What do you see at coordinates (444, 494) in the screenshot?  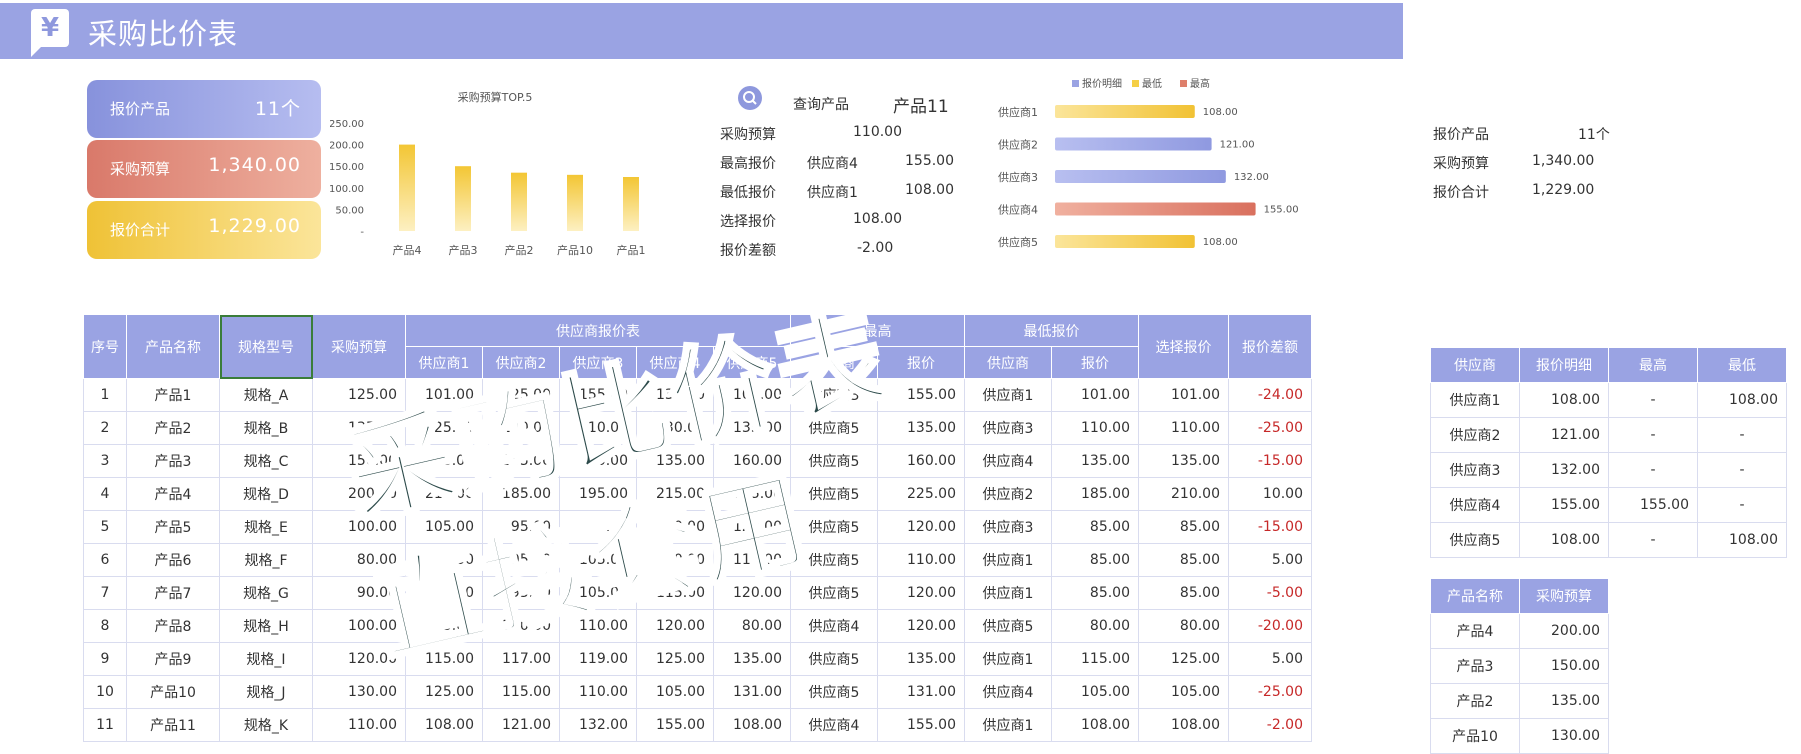 I see `table-cell: 210.00` at bounding box center [444, 494].